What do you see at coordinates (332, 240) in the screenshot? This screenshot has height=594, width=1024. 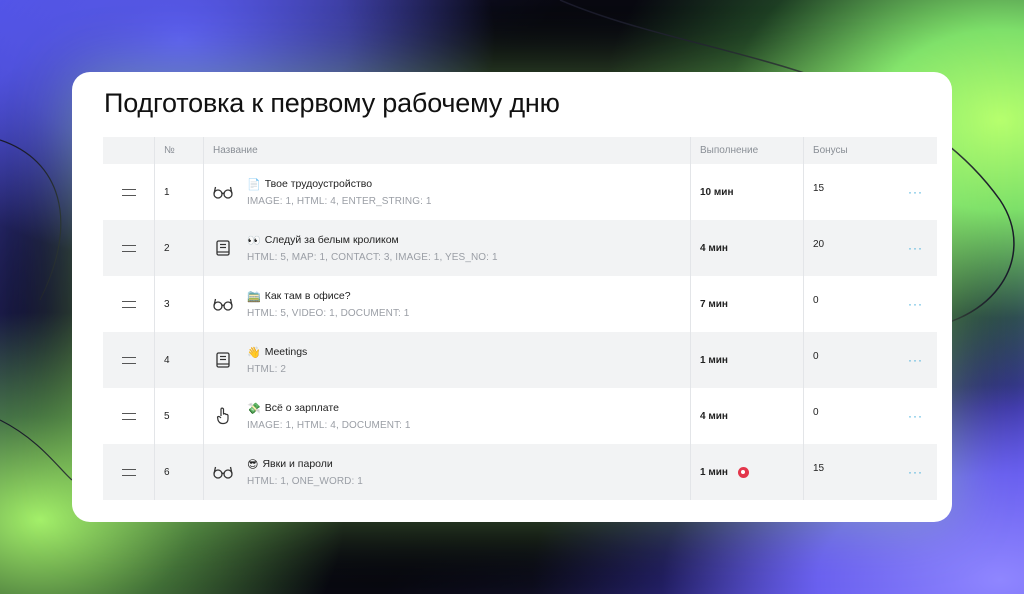 I see `task-title: Следуй за белым кроликом` at bounding box center [332, 240].